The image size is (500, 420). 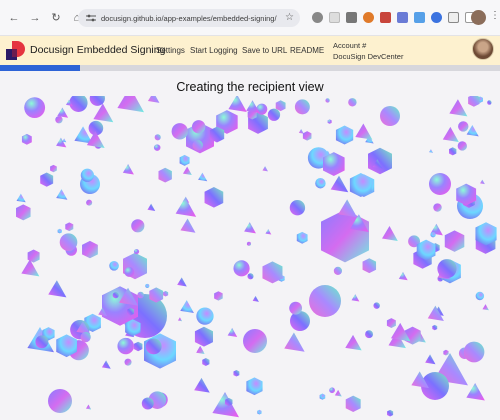 I want to click on account-info: Account # DocuSign DevCenter, so click(x=368, y=51).